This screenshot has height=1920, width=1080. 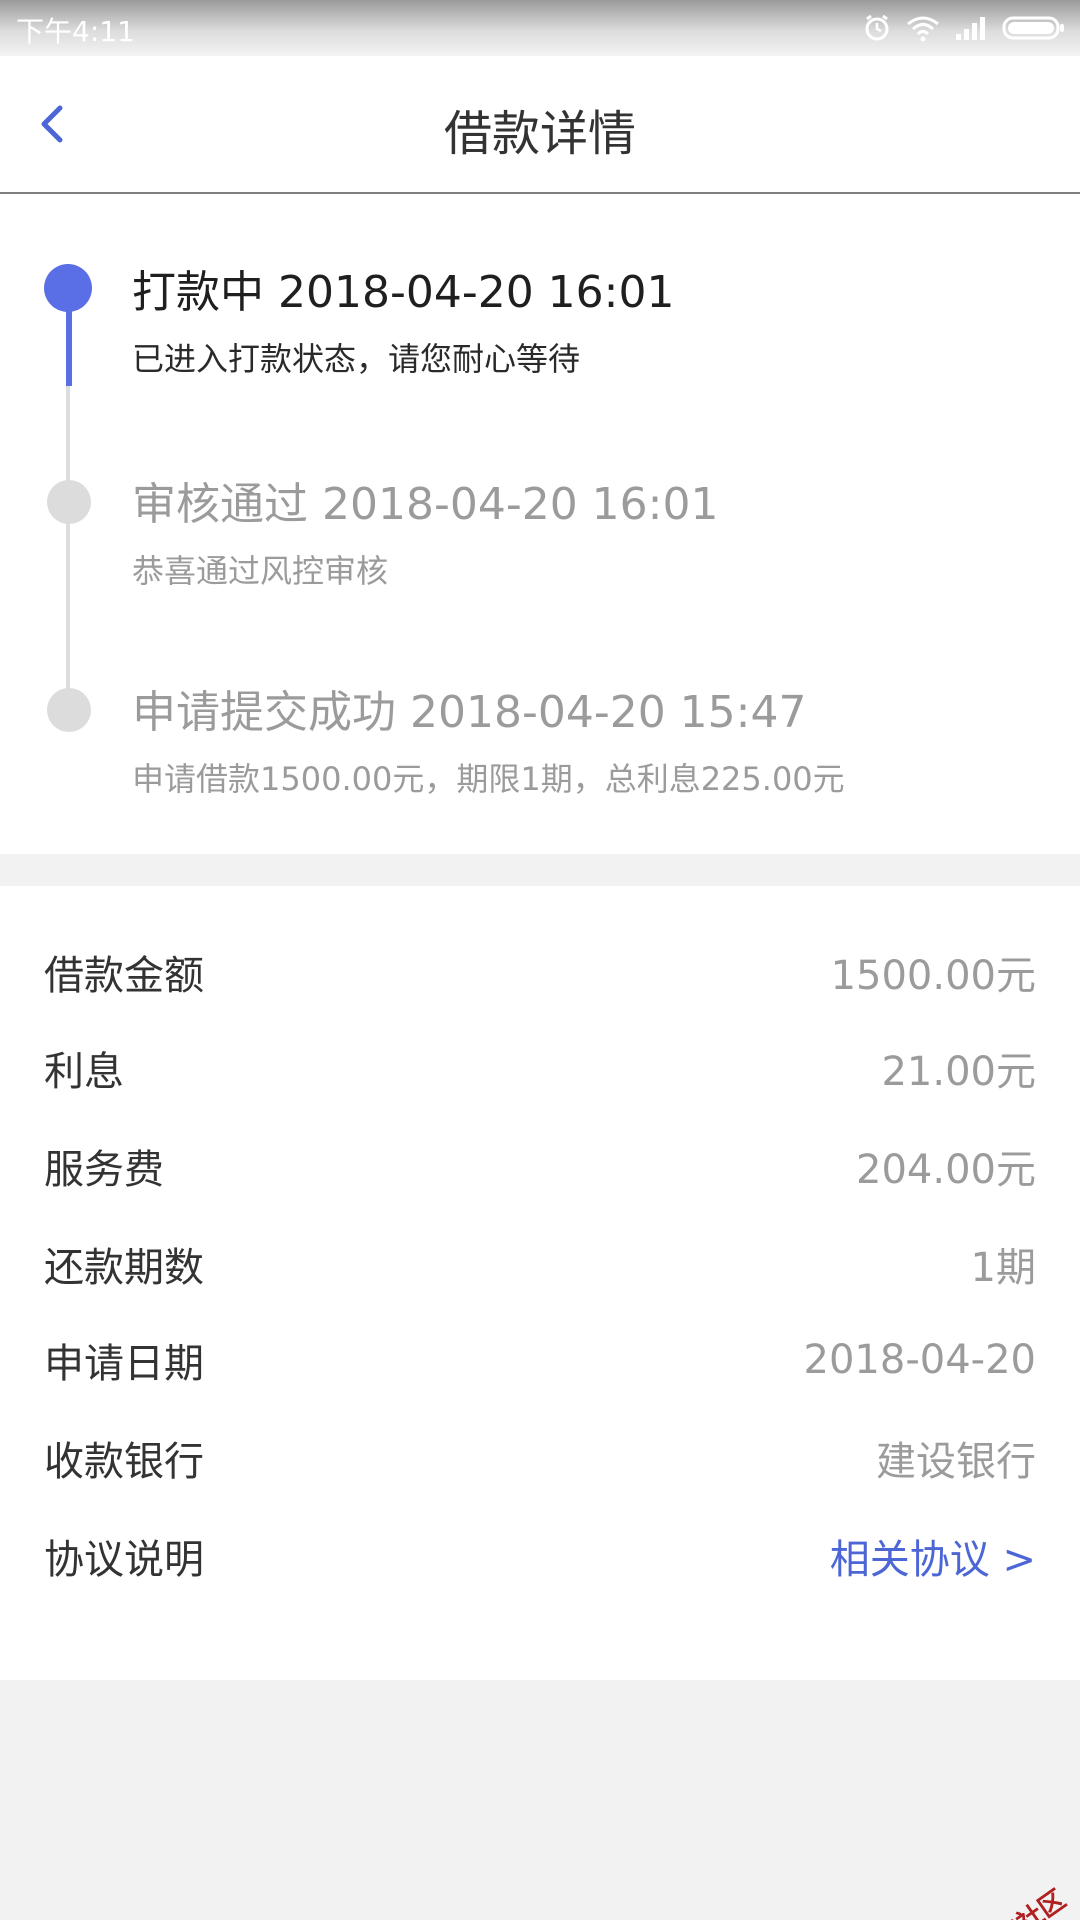 I want to click on detail-row-apply-date: 申请日期 2018-04-20, so click(x=540, y=1360).